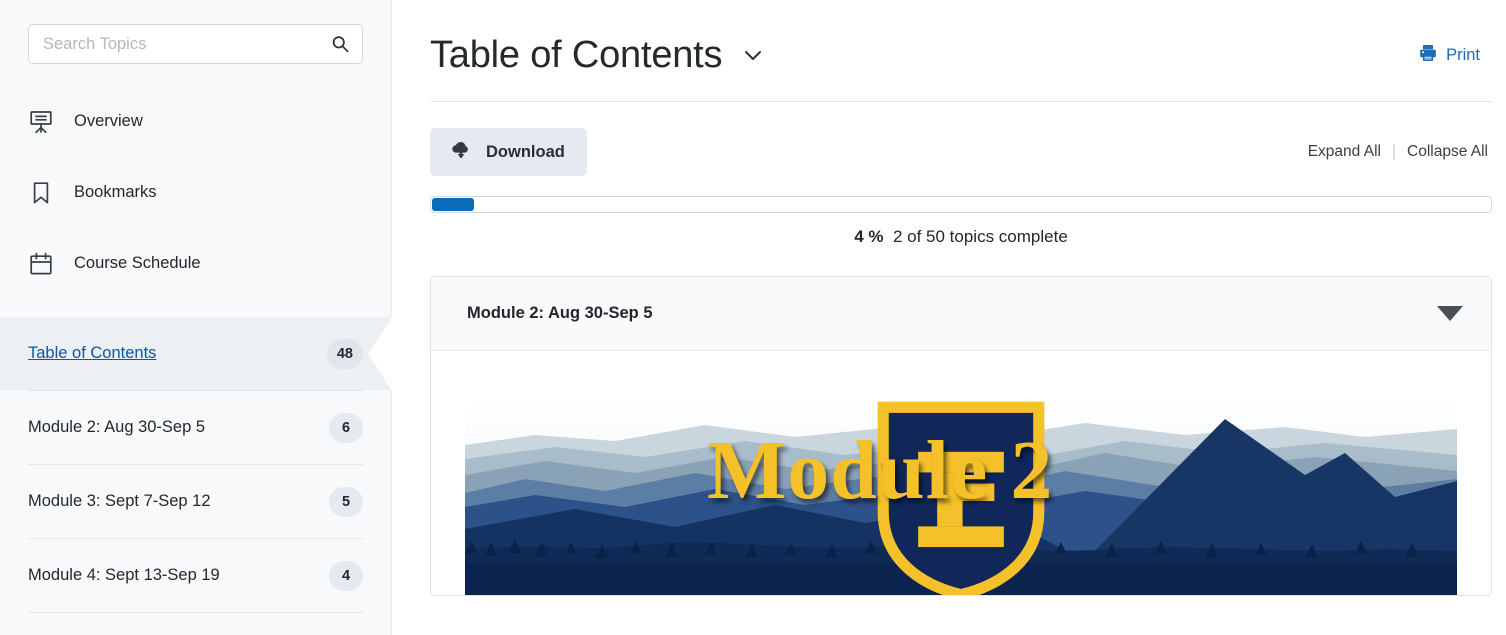 The height and width of the screenshot is (635, 1506). I want to click on bookmark-icon, so click(41, 193).